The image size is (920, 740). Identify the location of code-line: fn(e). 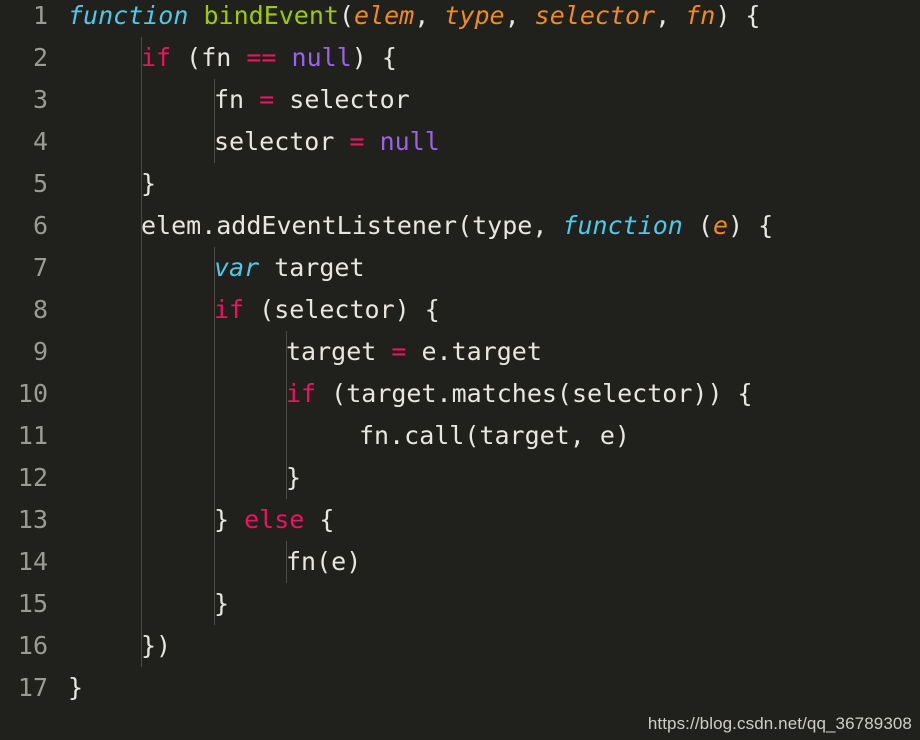
(460, 562).